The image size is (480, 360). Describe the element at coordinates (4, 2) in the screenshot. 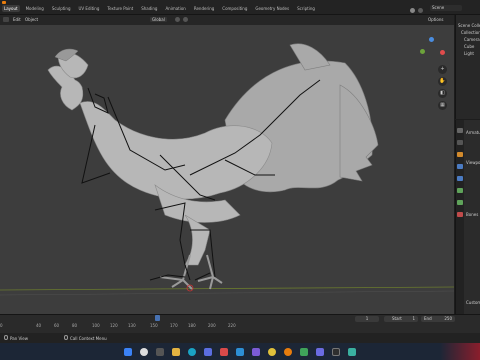

I see `blender-logo-icon` at that location.